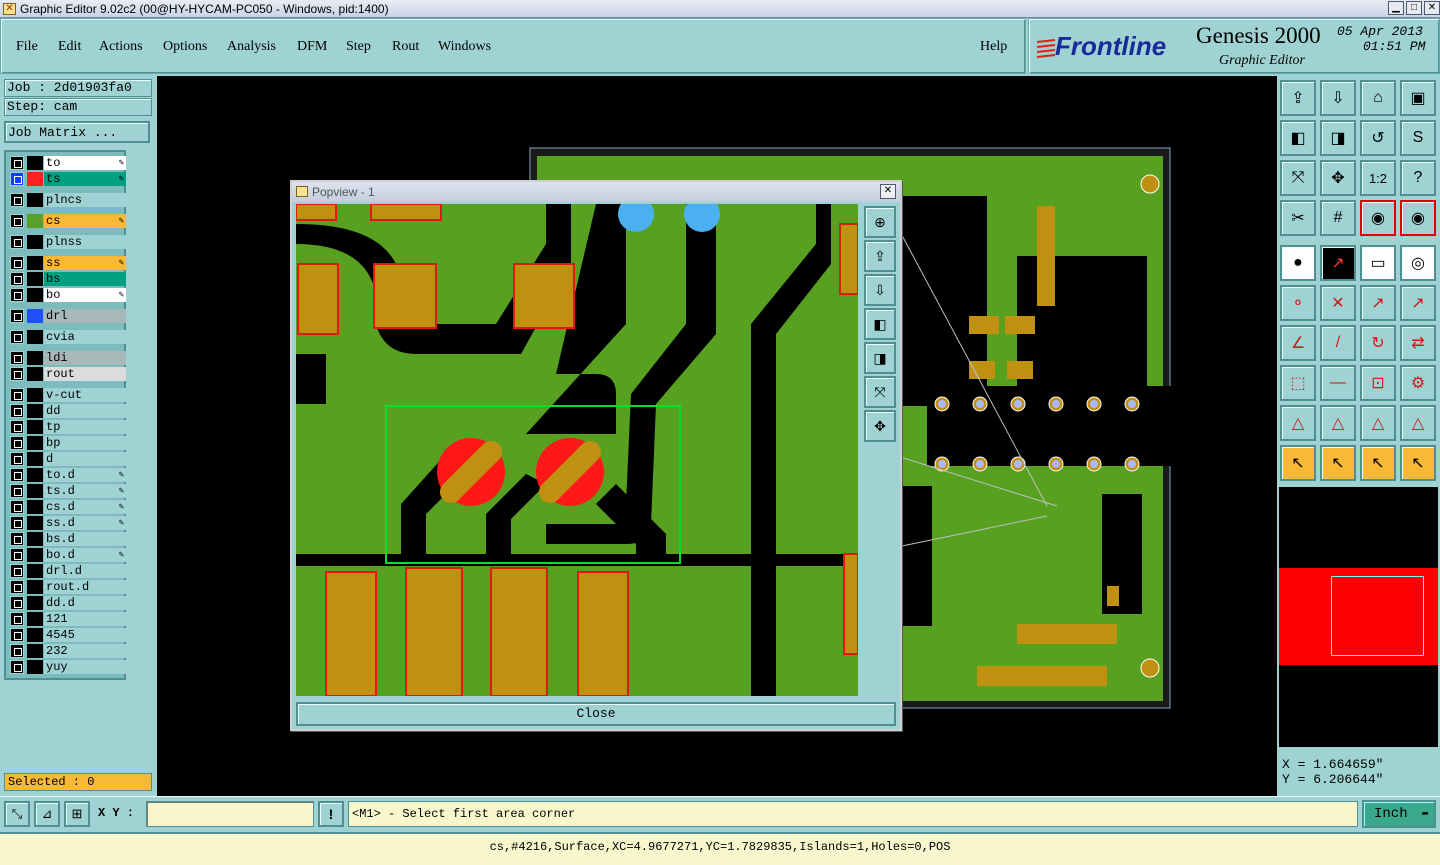 Image resolution: width=1440 pixels, height=865 pixels. I want to click on layer-row-cs: cs, so click(68, 221).